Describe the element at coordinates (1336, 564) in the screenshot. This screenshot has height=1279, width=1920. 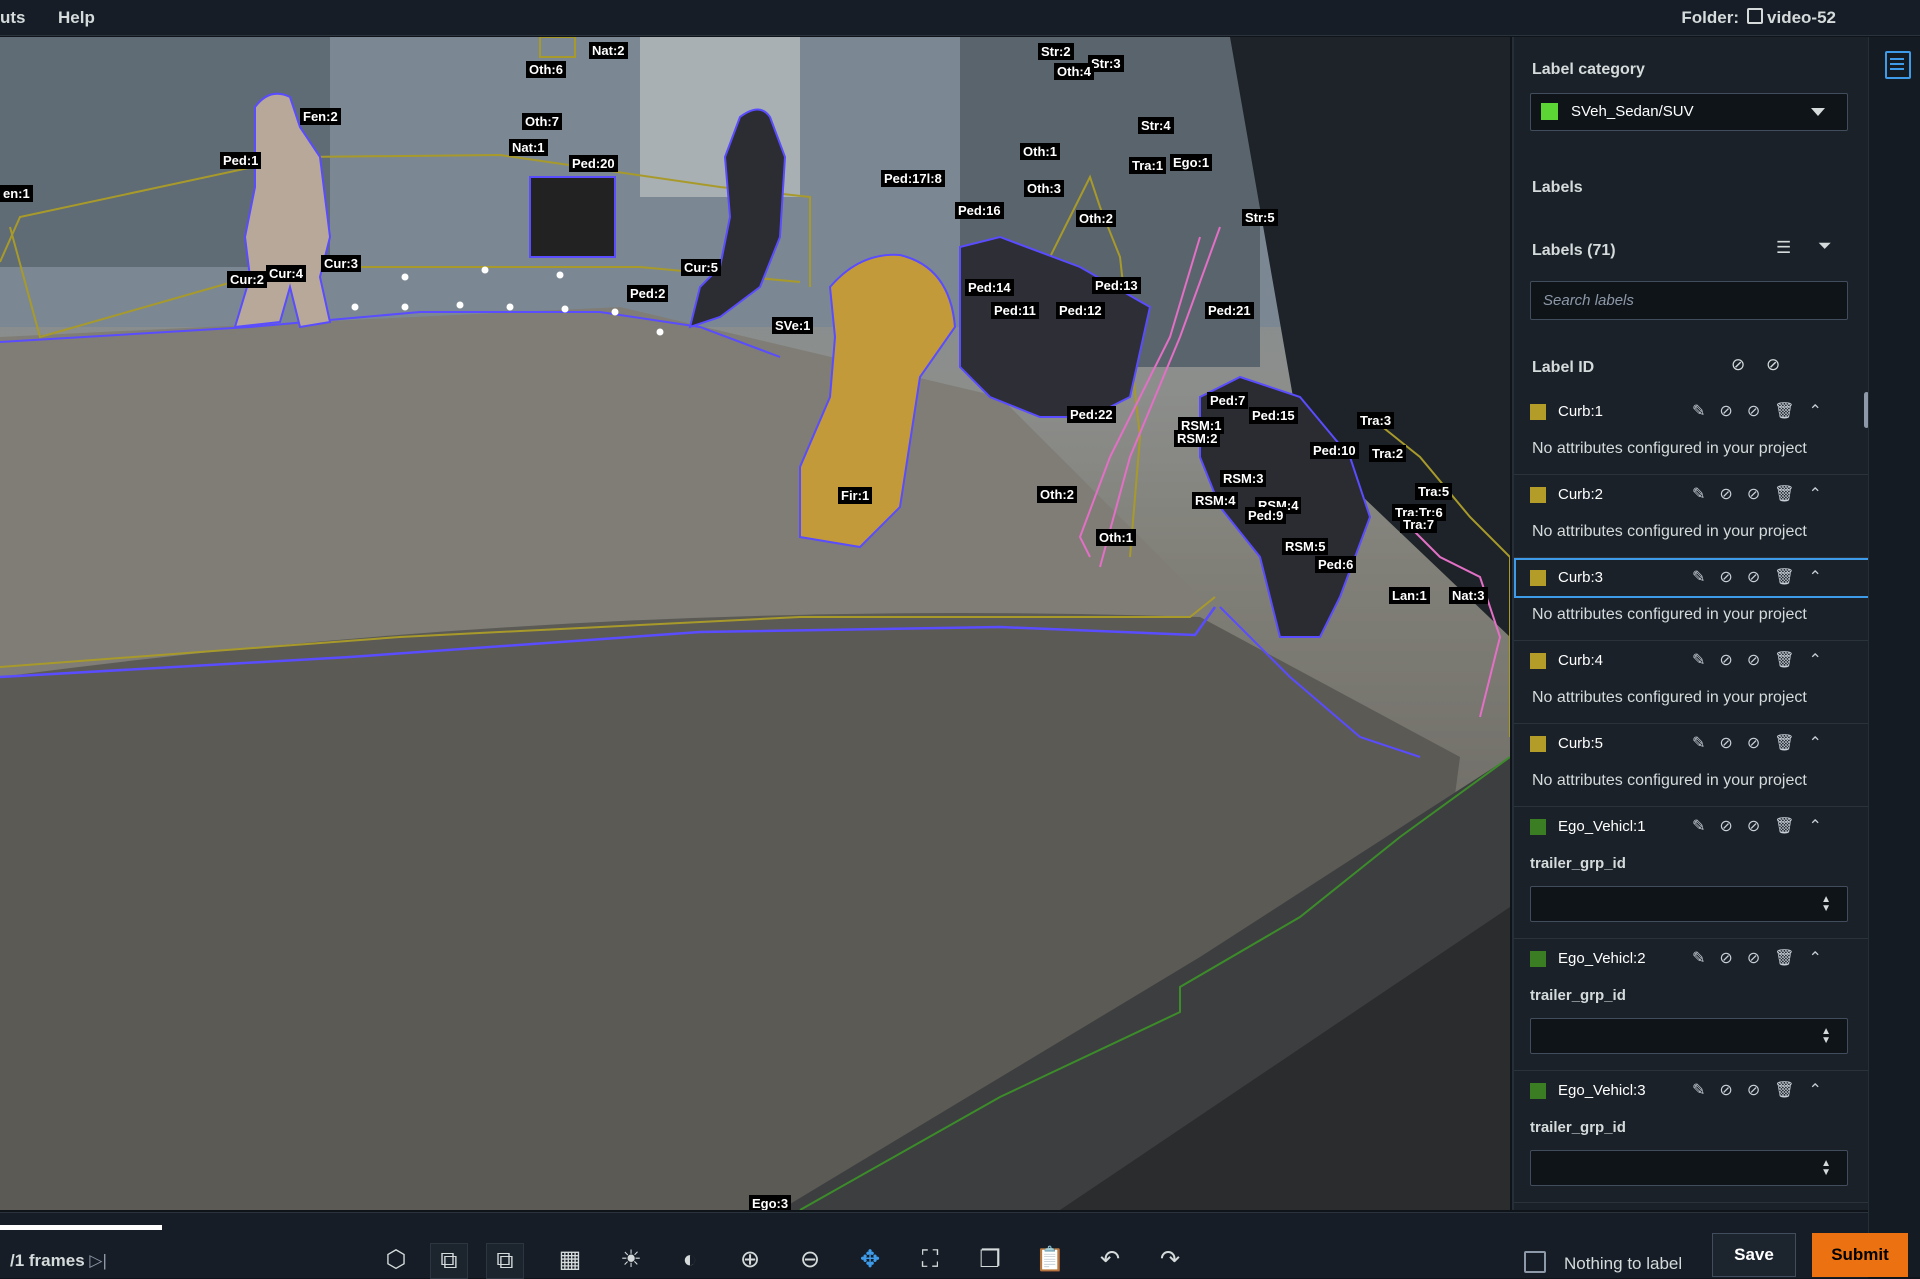
I see `annotation-tag: Ped:6` at that location.